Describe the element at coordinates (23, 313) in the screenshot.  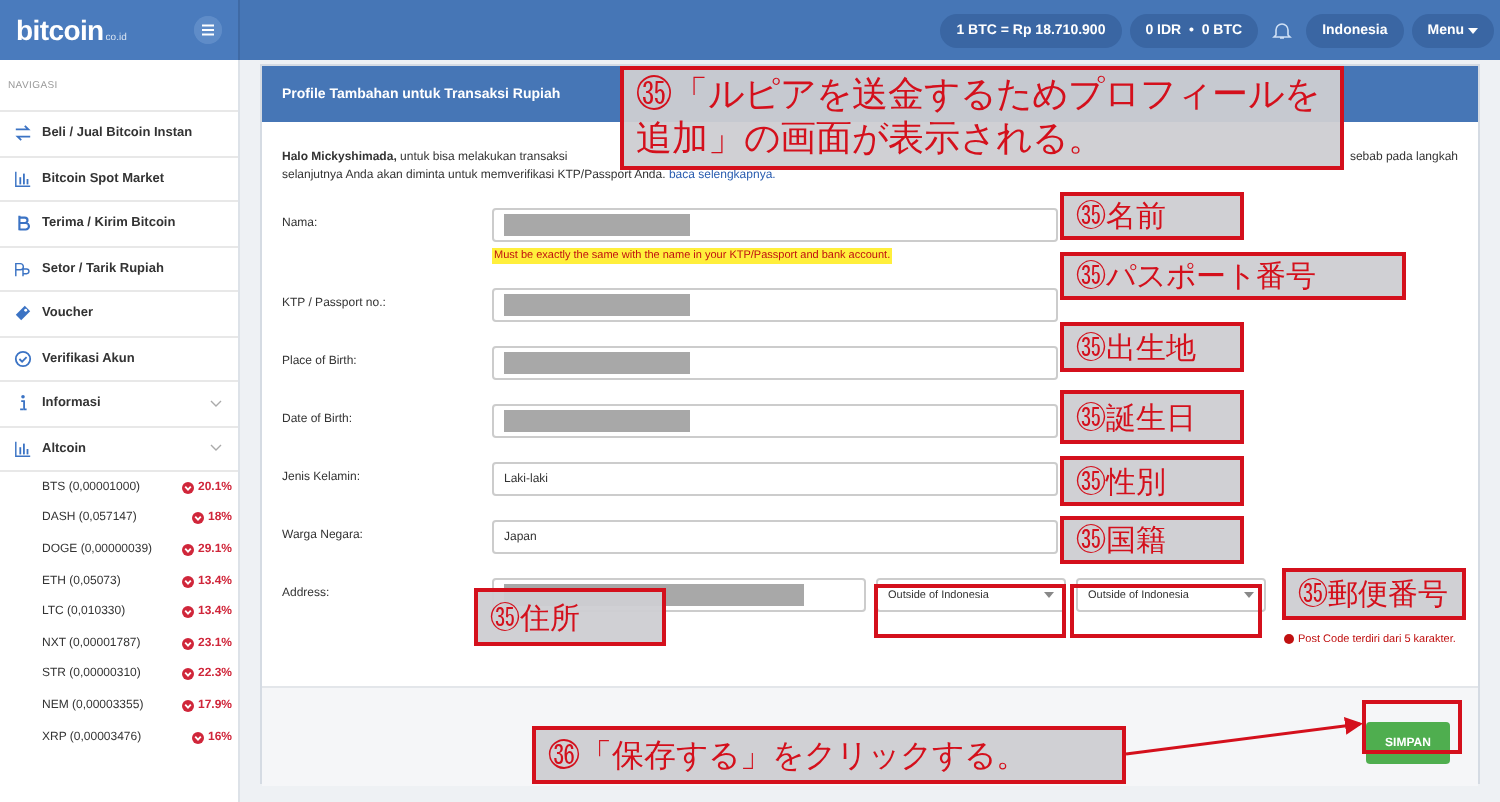
I see `tag-icon` at that location.